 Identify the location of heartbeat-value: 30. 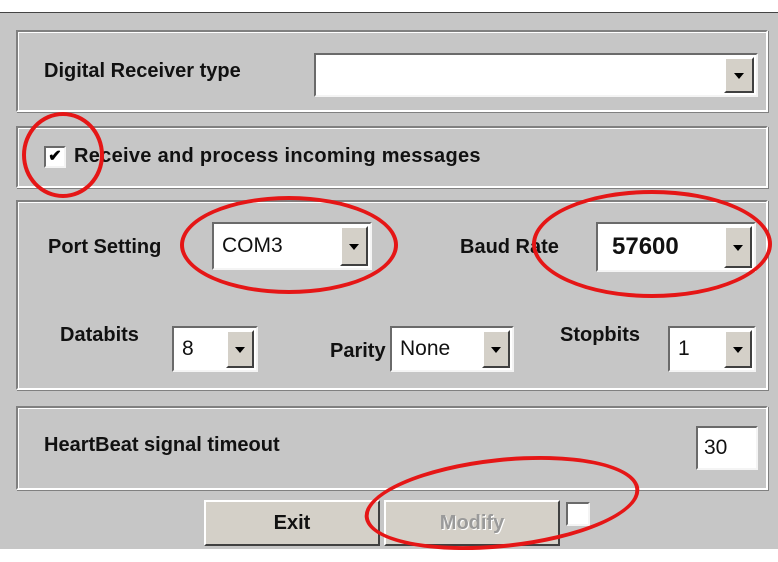
(716, 447).